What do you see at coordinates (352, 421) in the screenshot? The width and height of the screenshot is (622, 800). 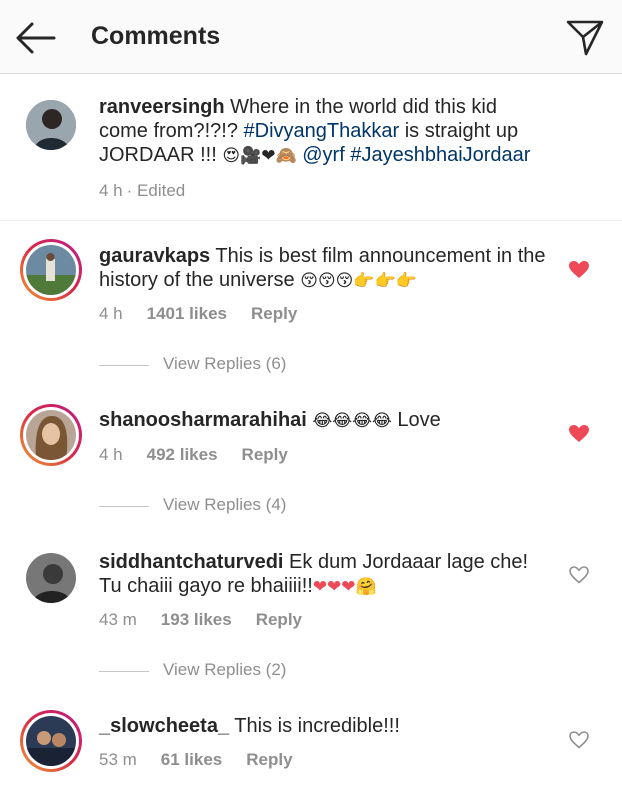 I see `emoji-group: 😂😂😂😂` at bounding box center [352, 421].